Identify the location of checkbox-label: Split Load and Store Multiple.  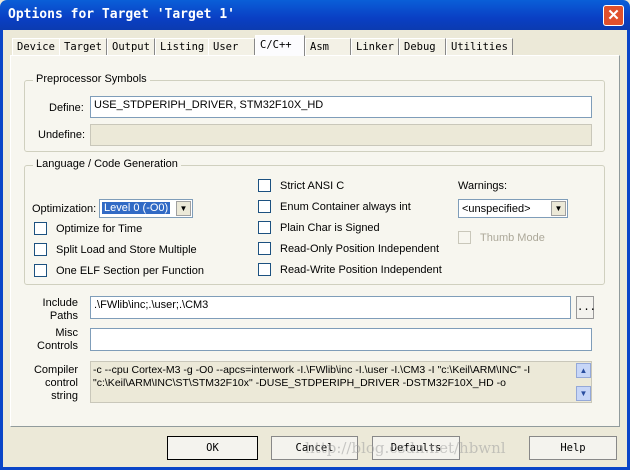
(126, 249).